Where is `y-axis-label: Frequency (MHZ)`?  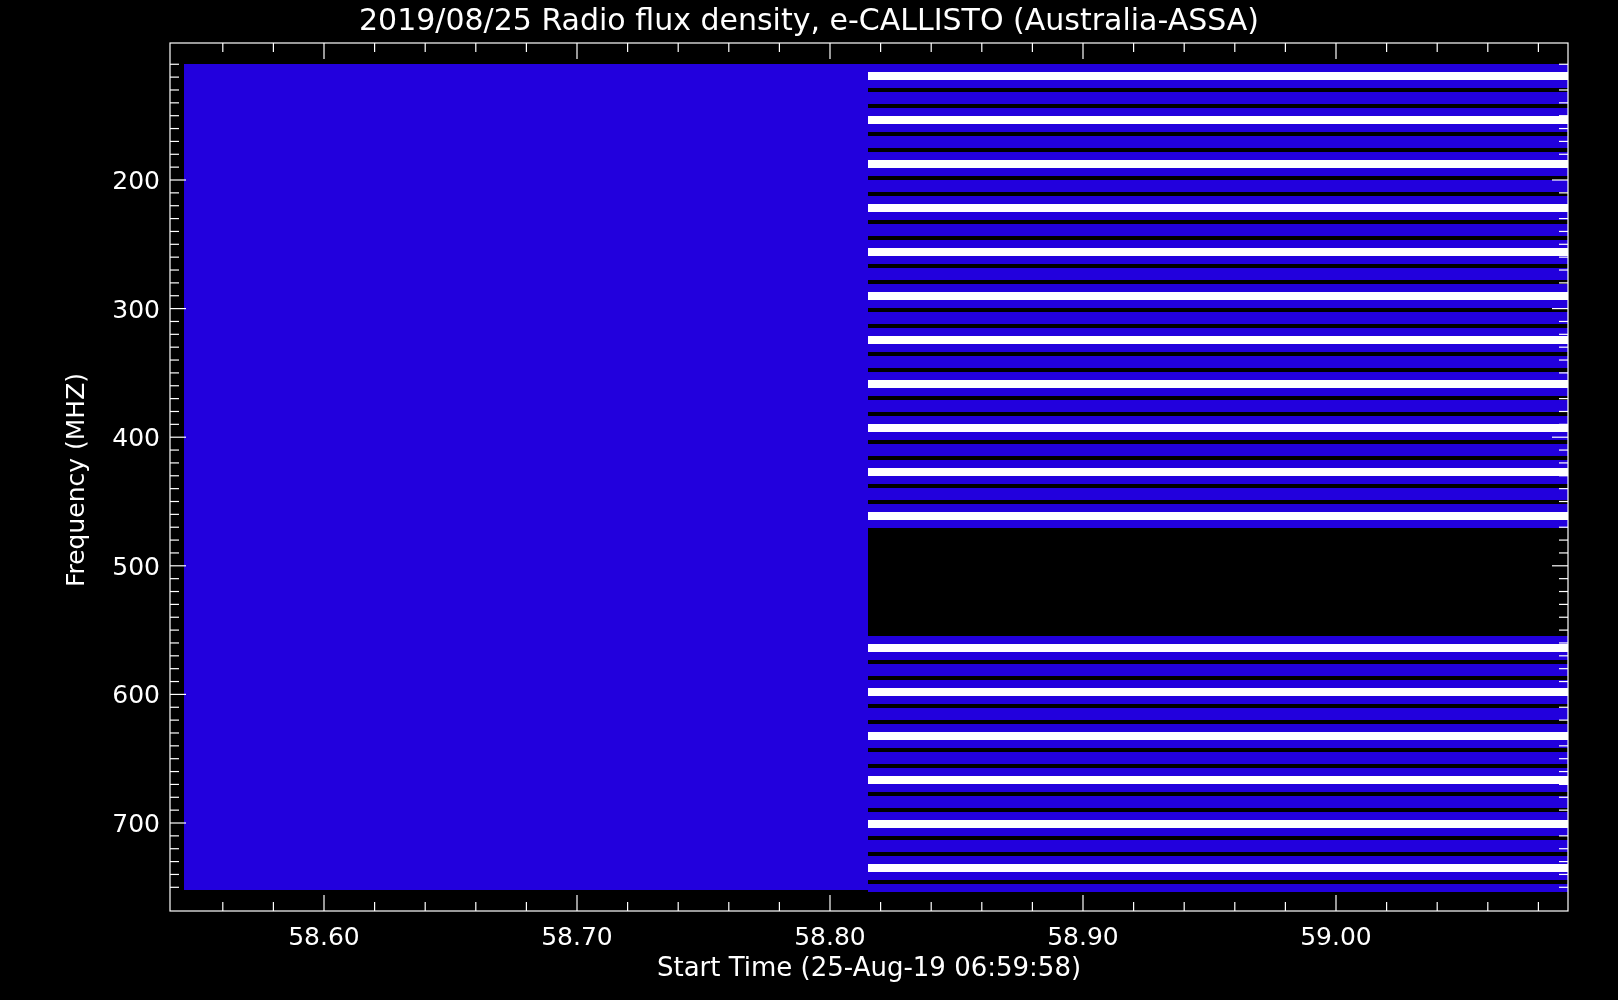 y-axis-label: Frequency (MHZ) is located at coordinates (75, 480).